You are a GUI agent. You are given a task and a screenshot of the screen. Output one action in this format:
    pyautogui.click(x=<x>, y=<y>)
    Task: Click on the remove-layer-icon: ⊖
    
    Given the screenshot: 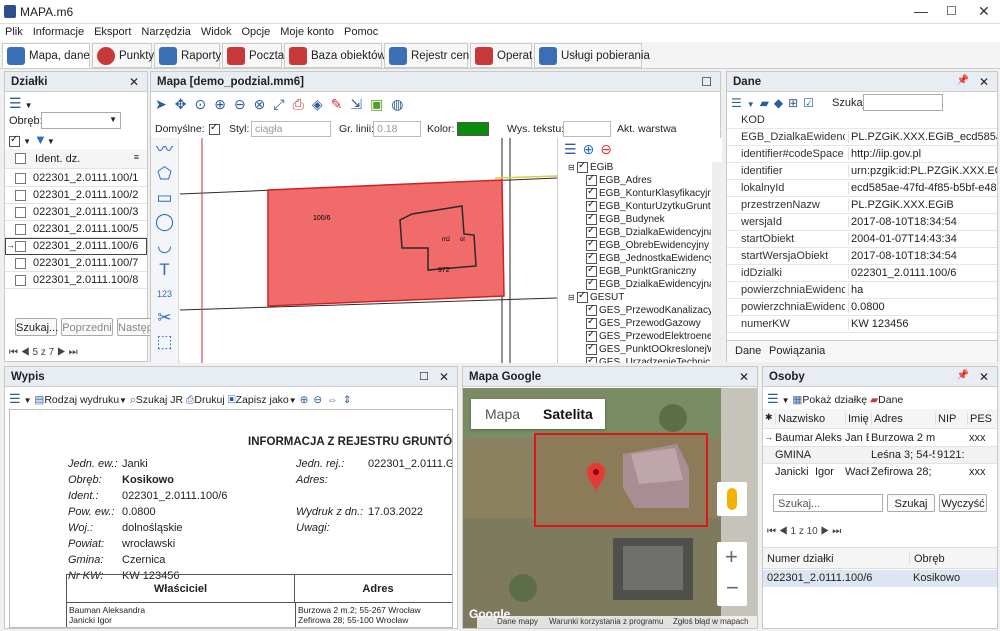 What is the action you would take?
    pyautogui.click(x=609, y=149)
    